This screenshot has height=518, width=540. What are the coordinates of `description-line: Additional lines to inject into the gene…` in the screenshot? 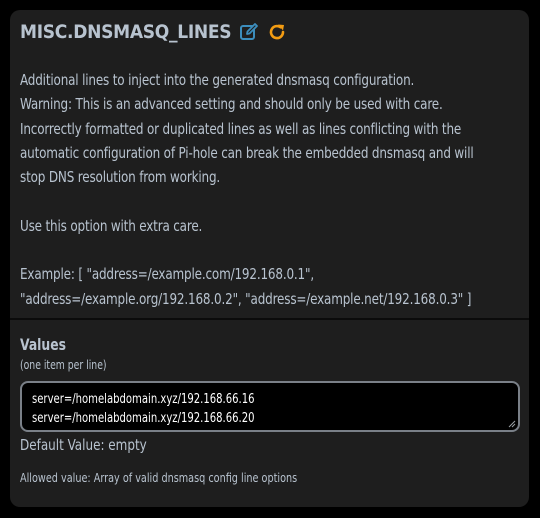 It's located at (217, 80).